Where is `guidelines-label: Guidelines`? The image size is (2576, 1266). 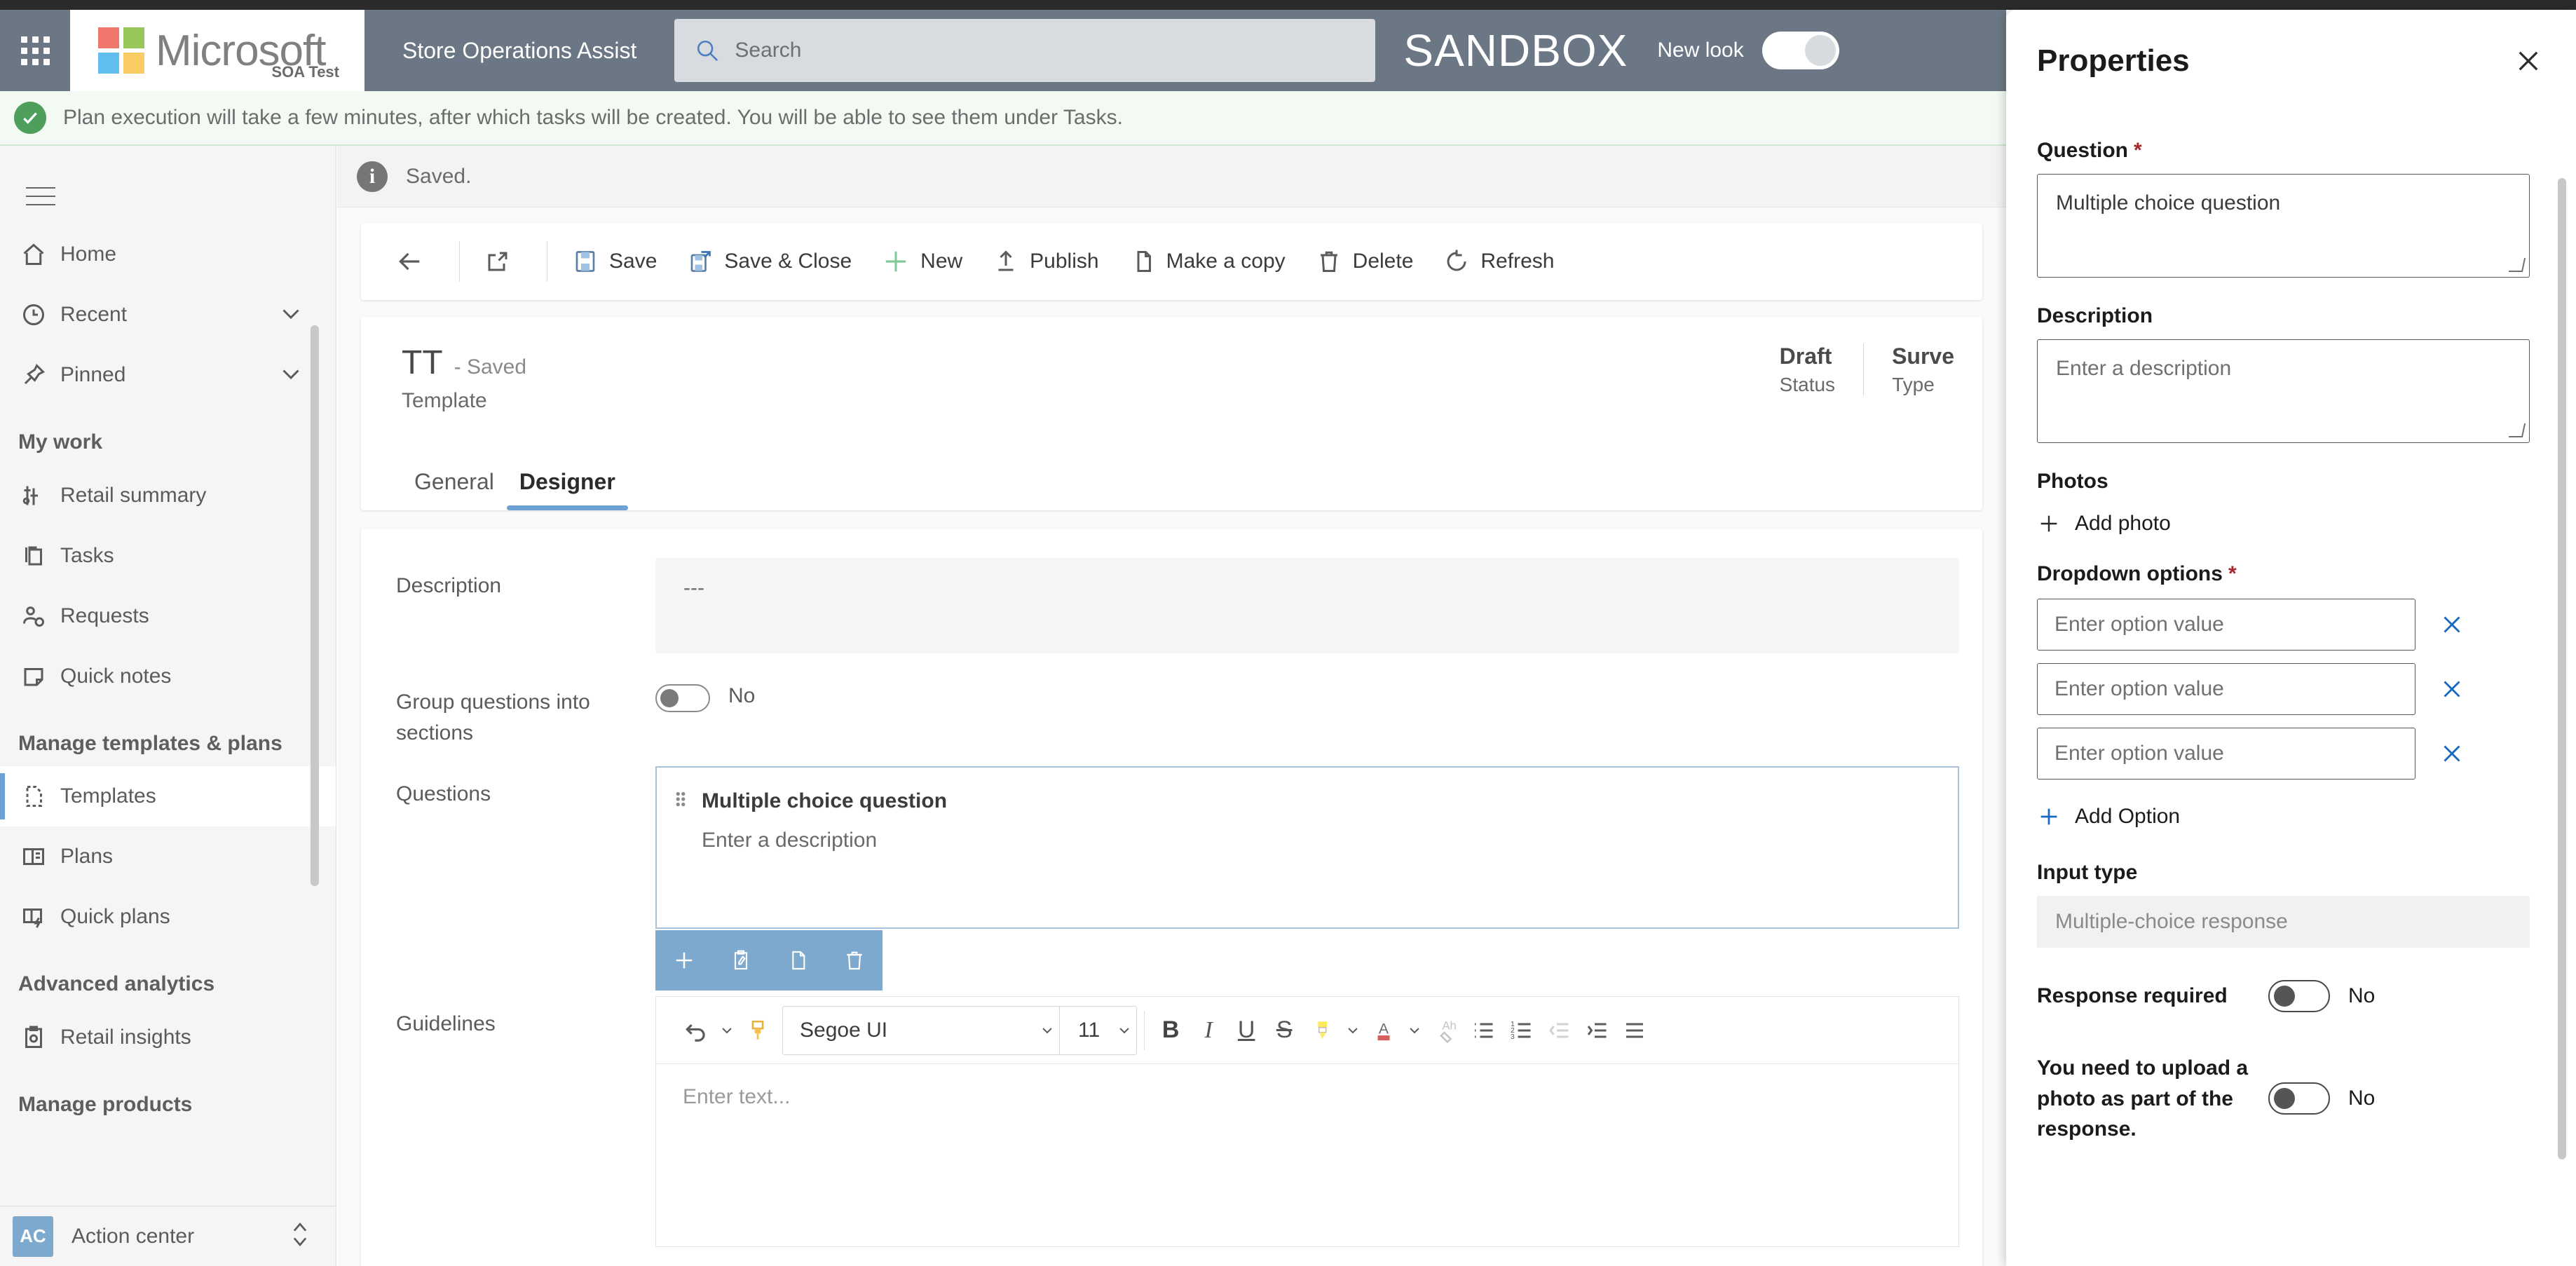
guidelines-label: Guidelines is located at coordinates (446, 1023).